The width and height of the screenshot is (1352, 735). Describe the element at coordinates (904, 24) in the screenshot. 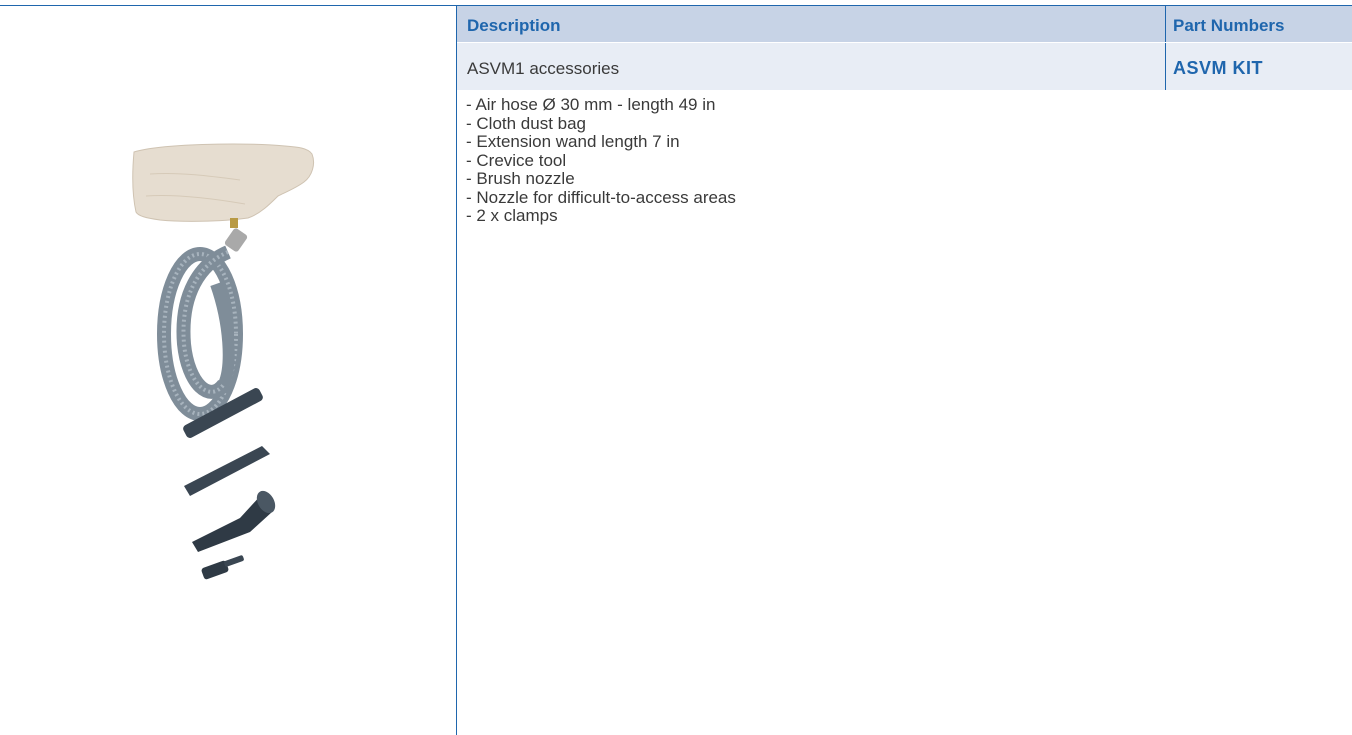

I see `table-header-row: Description Part Numbers` at that location.